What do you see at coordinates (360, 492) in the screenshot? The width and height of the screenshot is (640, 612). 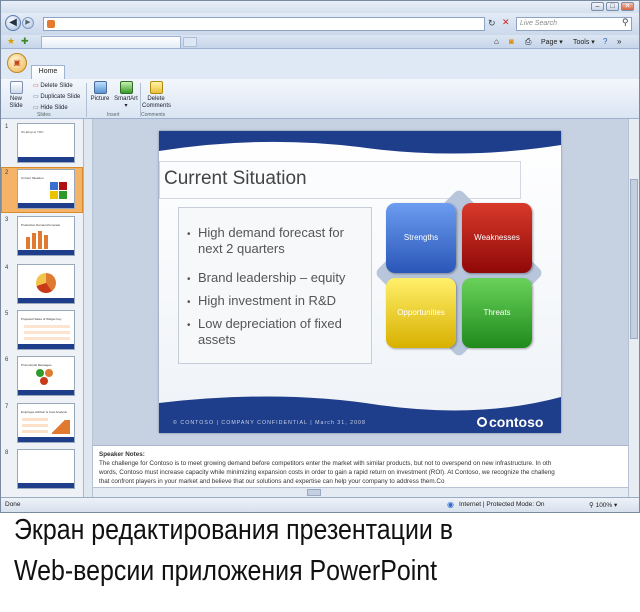 I see `horizontal-scrollbar` at bounding box center [360, 492].